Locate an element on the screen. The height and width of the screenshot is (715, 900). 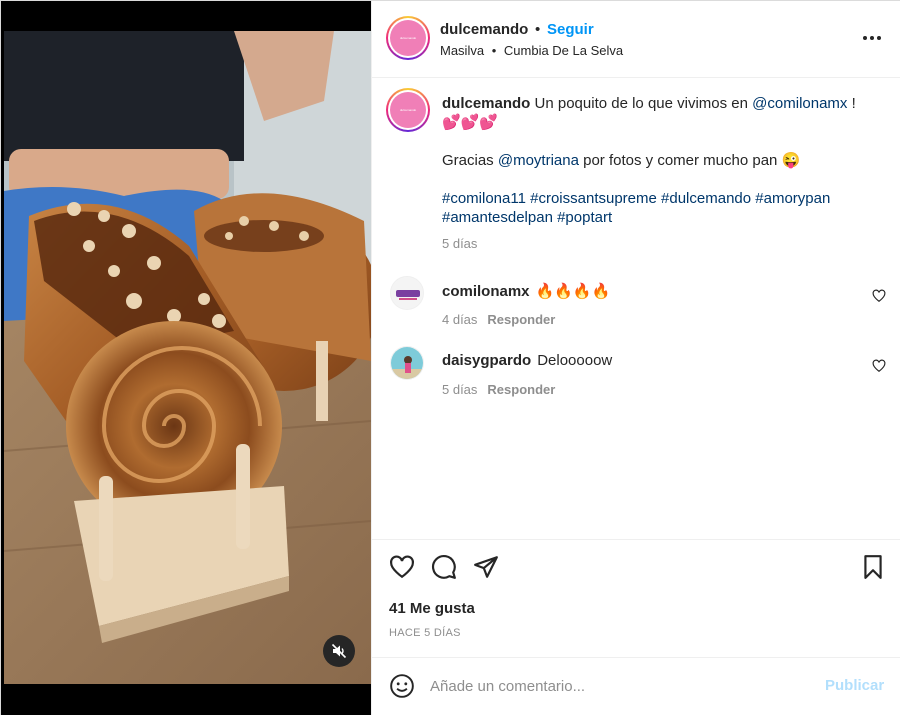
author-avatar: dulcemando is located at coordinates (408, 38).